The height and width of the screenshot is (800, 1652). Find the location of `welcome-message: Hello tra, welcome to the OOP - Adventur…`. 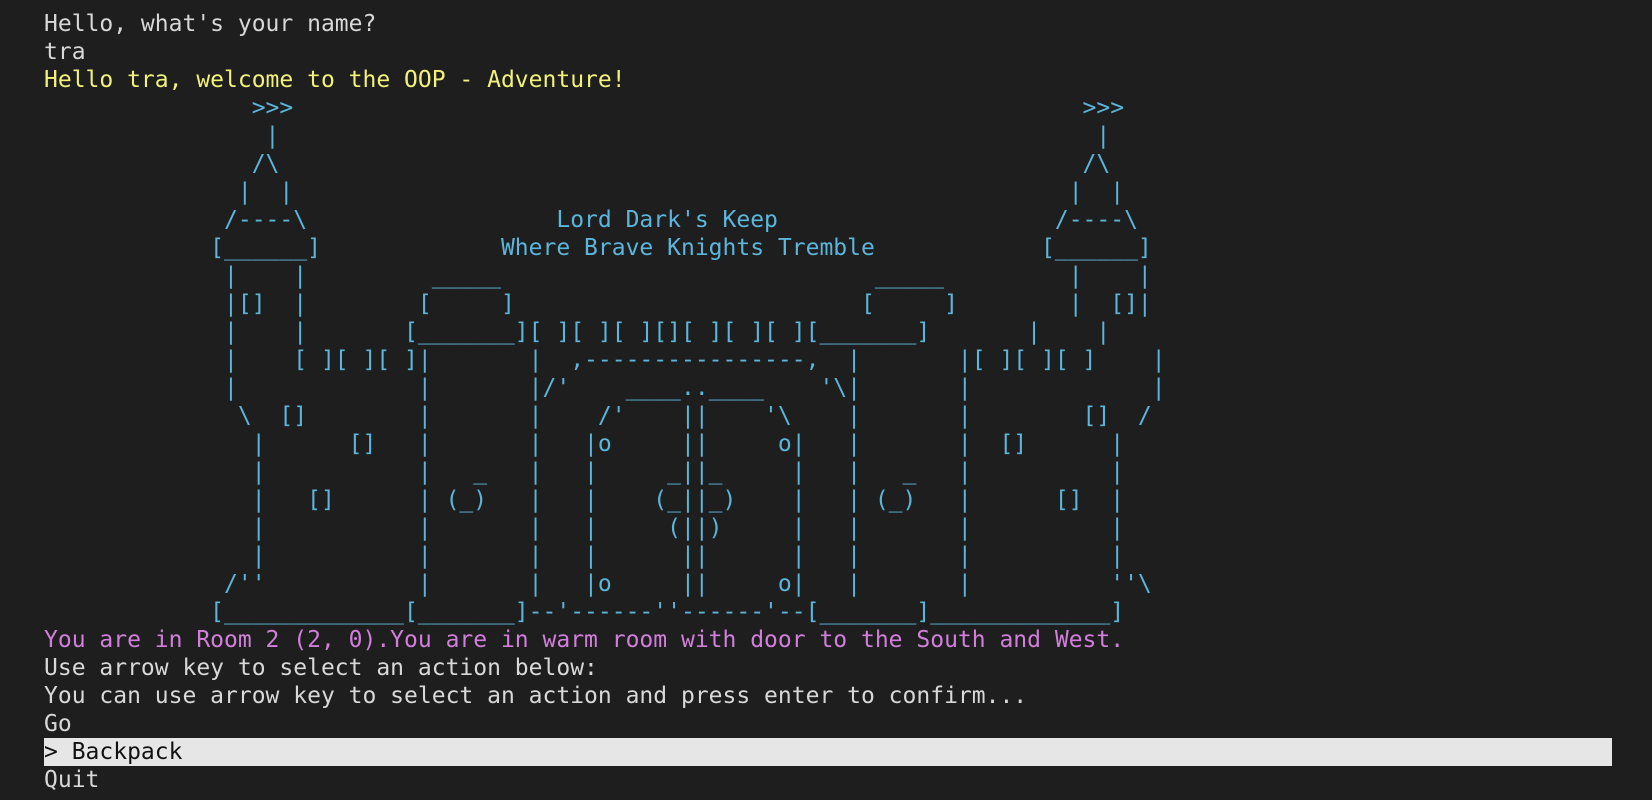

welcome-message: Hello tra, welcome to the OOP - Adventur… is located at coordinates (335, 80).